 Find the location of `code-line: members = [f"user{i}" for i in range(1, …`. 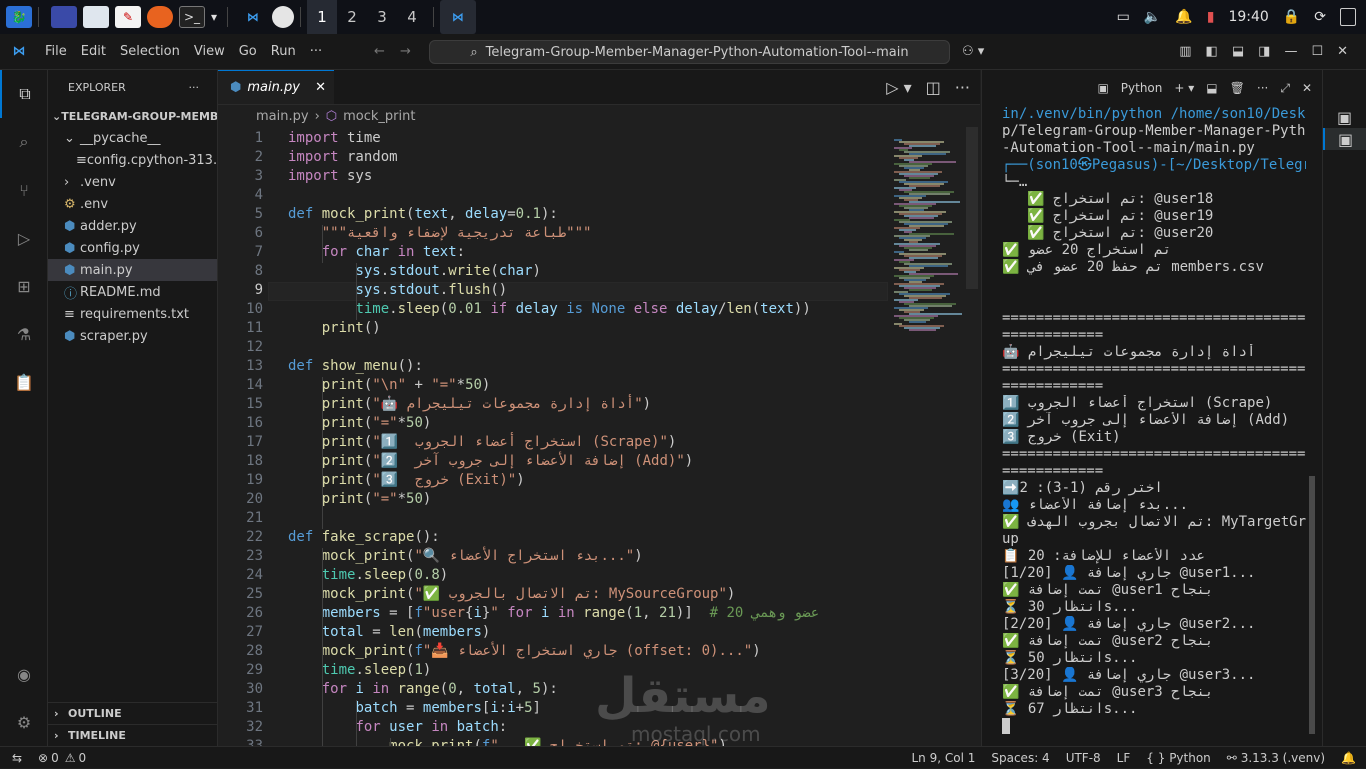

code-line: members = [f"user{i}" for i in range(1, … is located at coordinates (553, 613).